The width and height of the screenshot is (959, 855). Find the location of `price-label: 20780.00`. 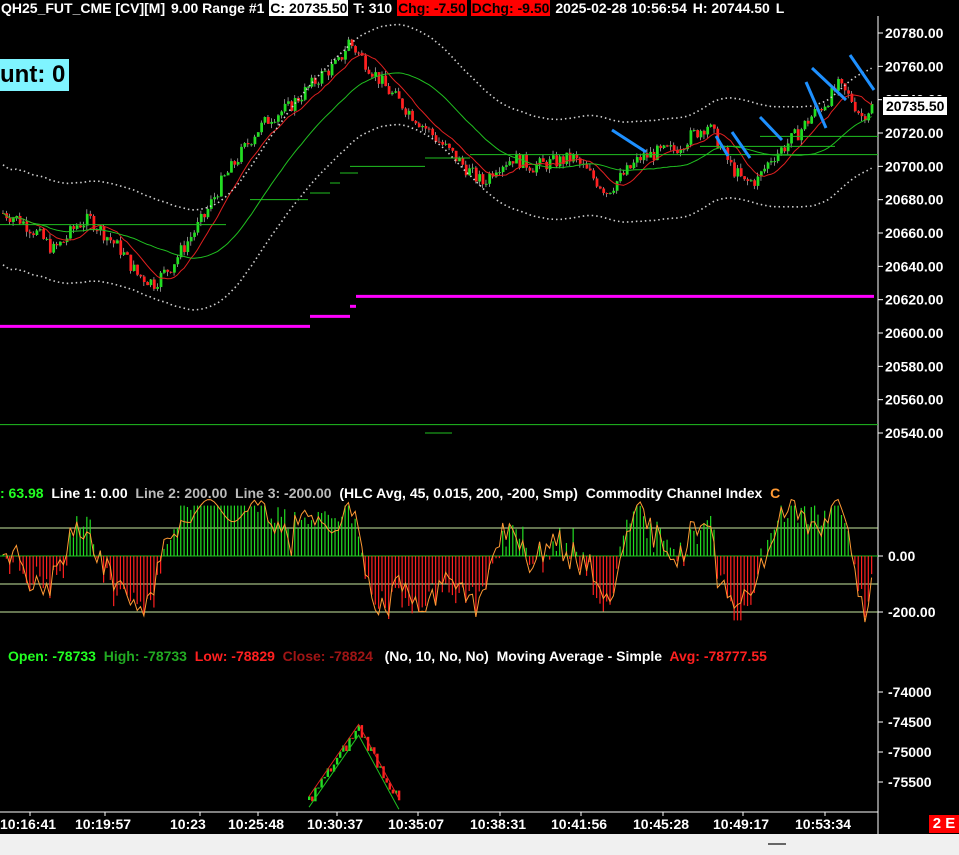

price-label: 20780.00 is located at coordinates (914, 33).